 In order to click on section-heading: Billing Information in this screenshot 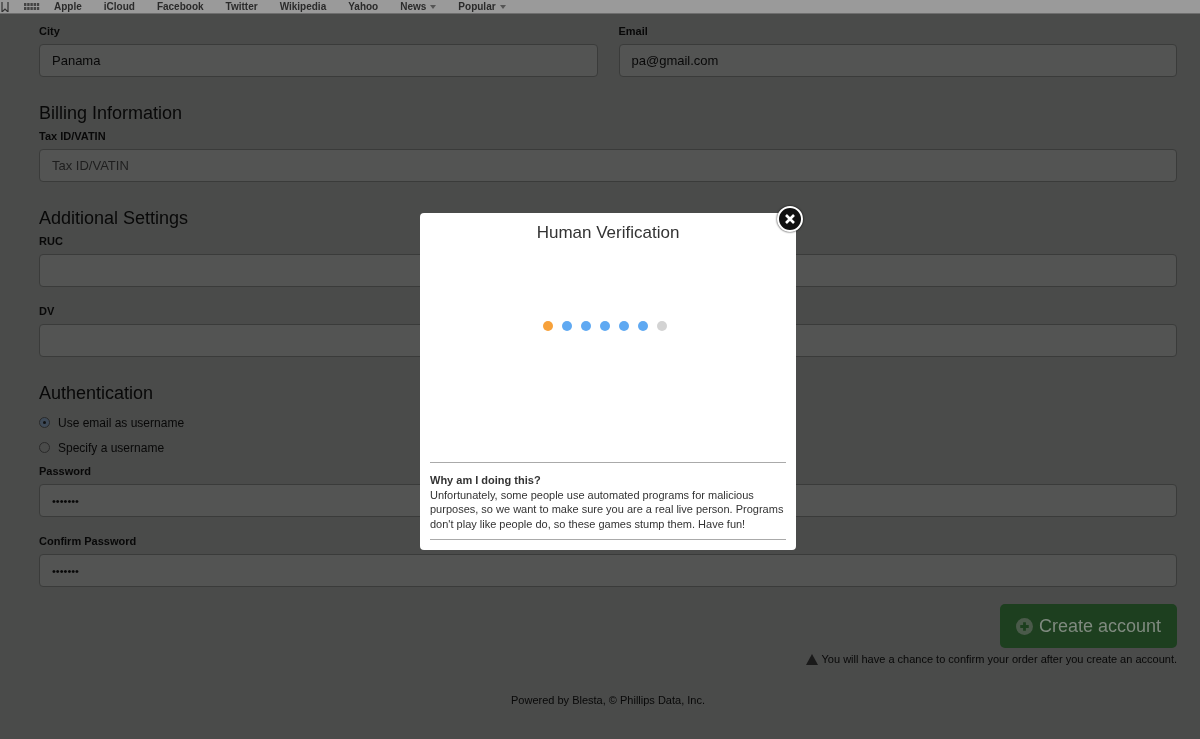, I will do `click(111, 113)`.